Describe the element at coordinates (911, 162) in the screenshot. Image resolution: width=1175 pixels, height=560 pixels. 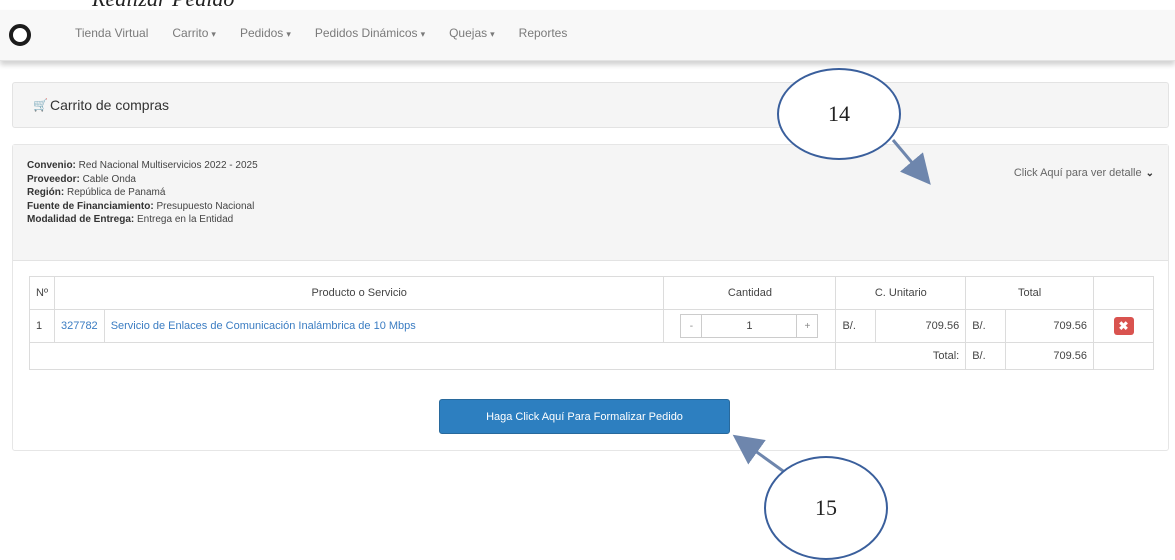
I see `callout-14-arrow` at that location.